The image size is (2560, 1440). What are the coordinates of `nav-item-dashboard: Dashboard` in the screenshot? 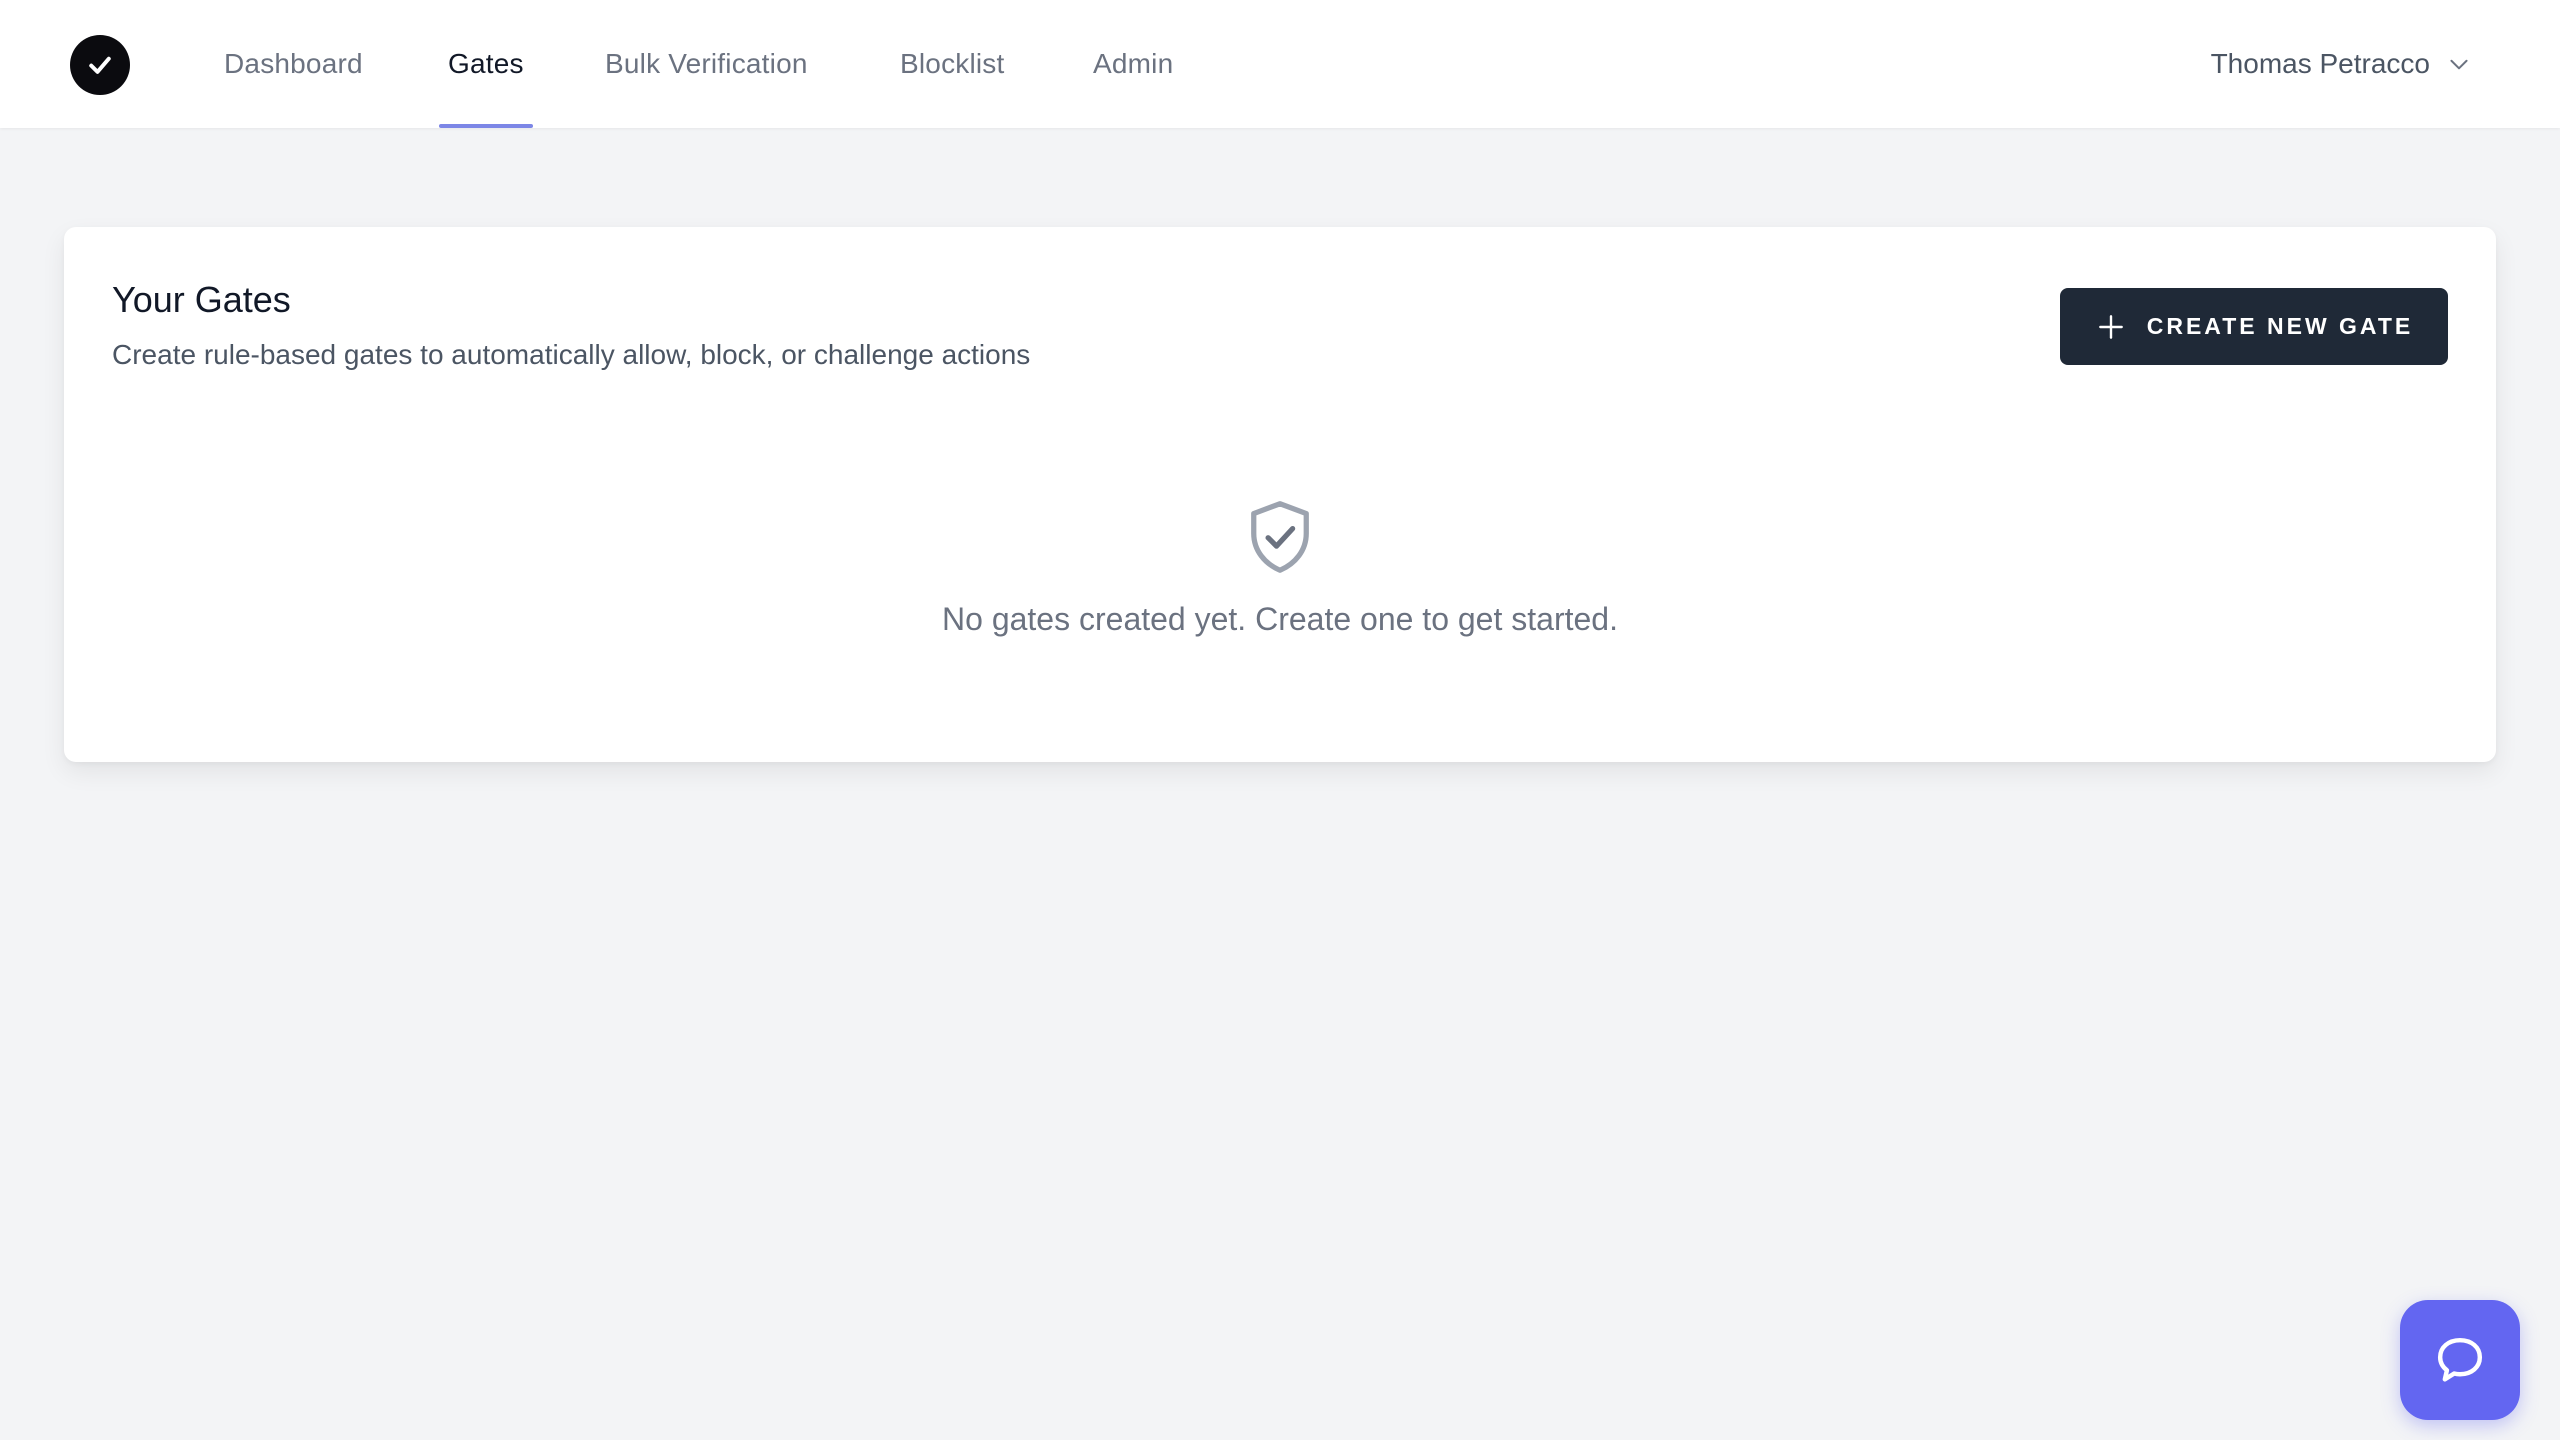 It's located at (293, 64).